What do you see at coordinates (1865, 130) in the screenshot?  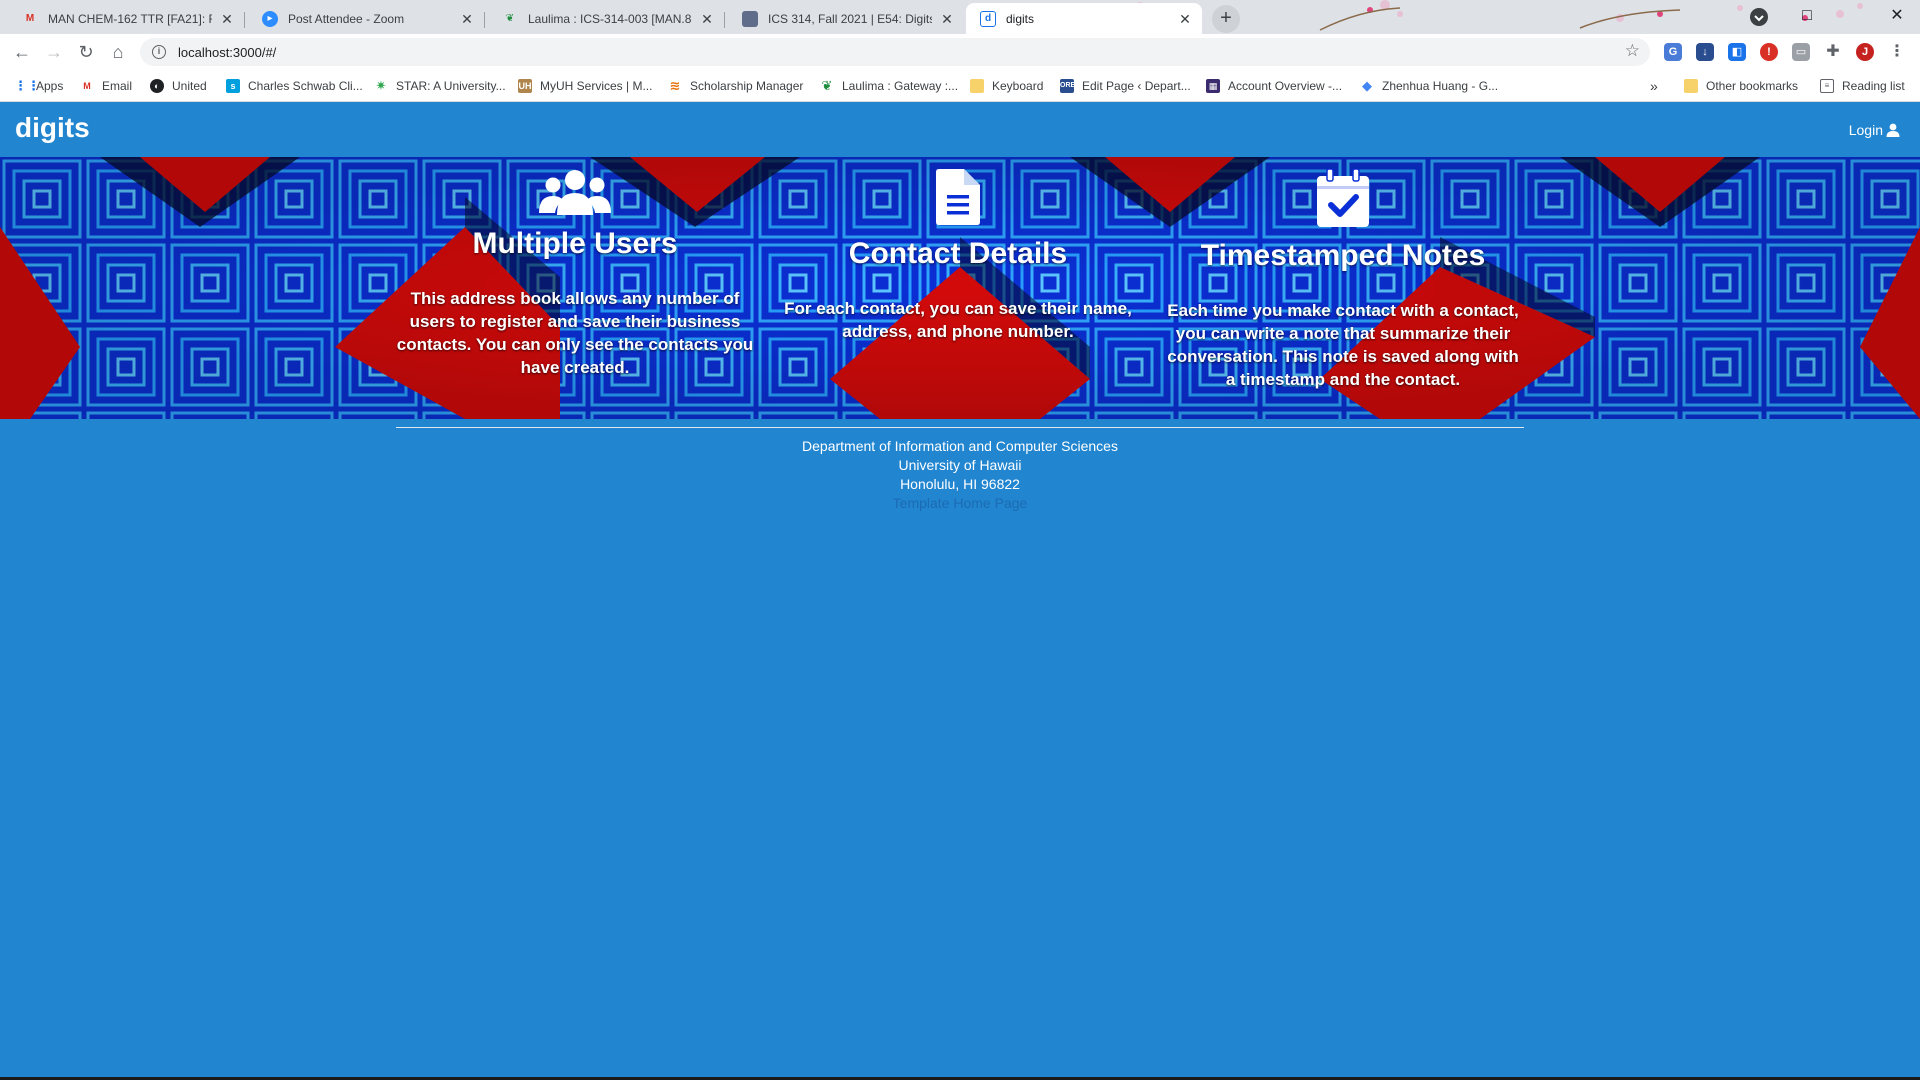 I see `login-label: Login` at bounding box center [1865, 130].